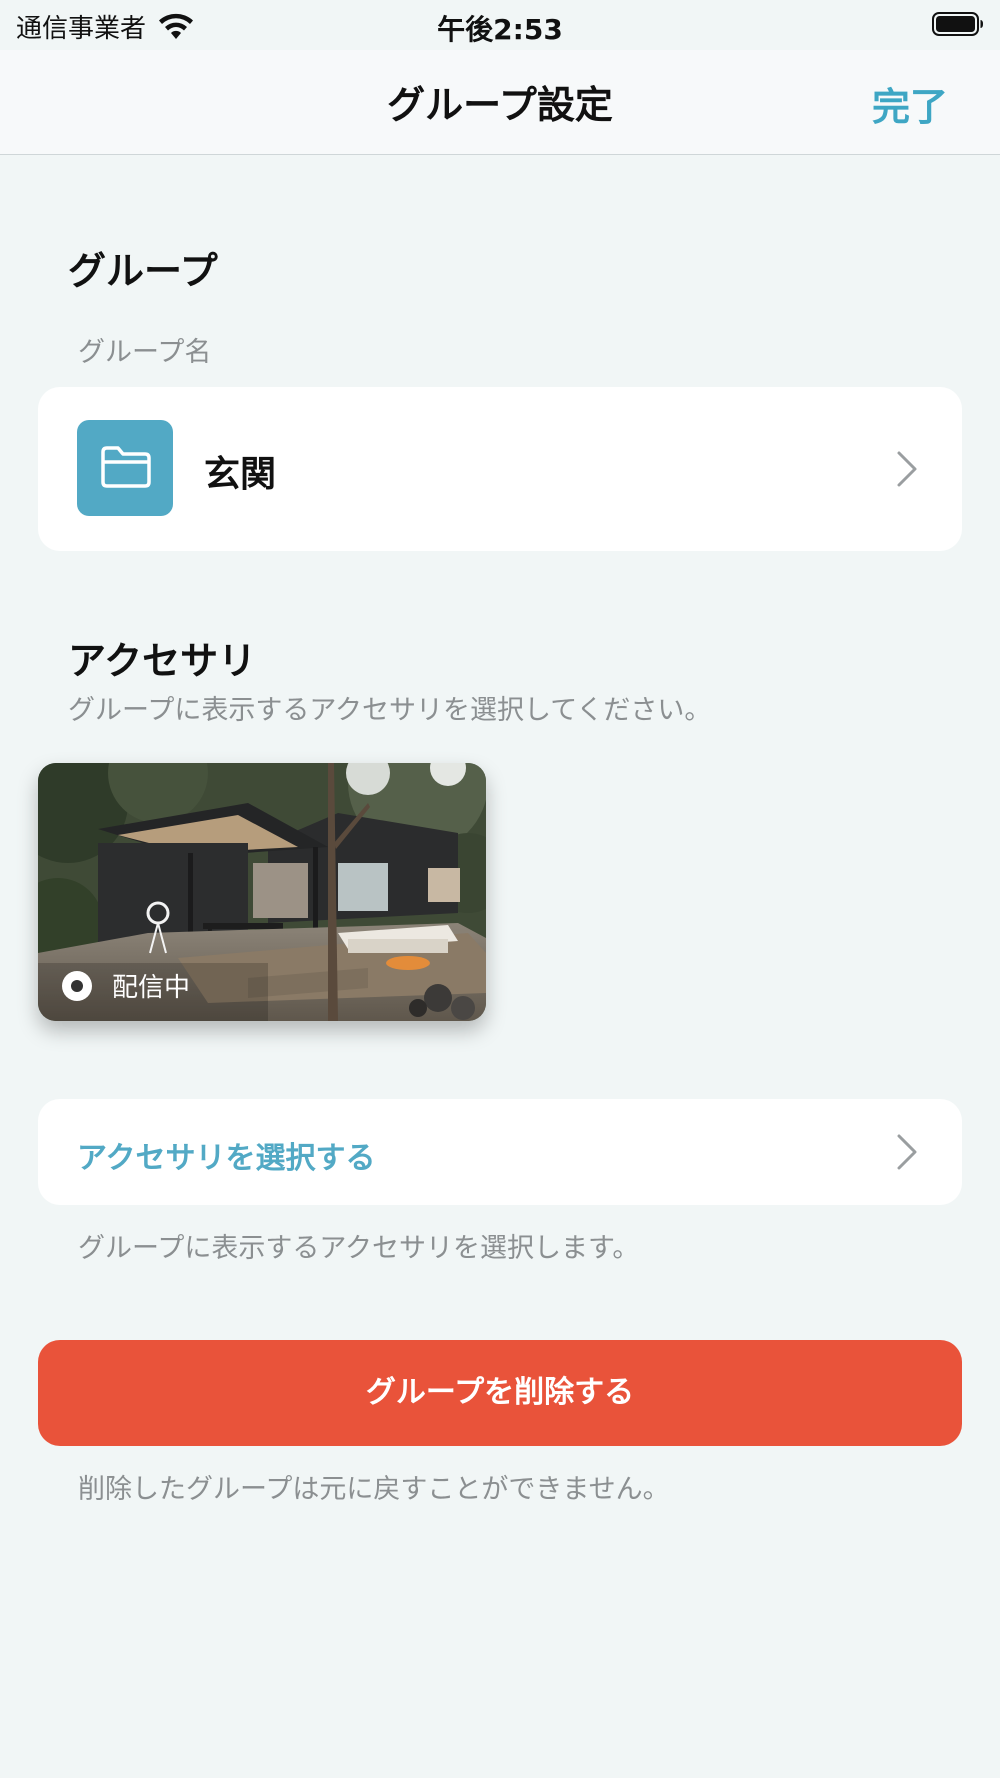 Image resolution: width=1000 pixels, height=1778 pixels. What do you see at coordinates (143, 271) in the screenshot?
I see `group-section-title: グループ` at bounding box center [143, 271].